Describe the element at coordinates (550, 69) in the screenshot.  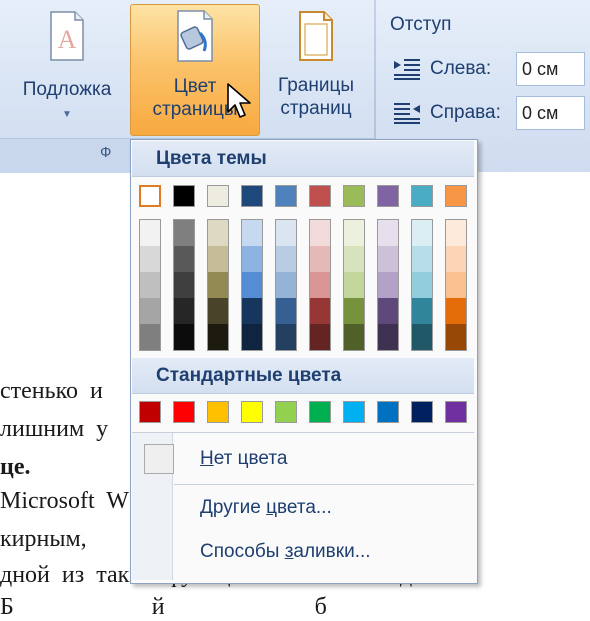
I see `indent-left-field: 0 см` at that location.